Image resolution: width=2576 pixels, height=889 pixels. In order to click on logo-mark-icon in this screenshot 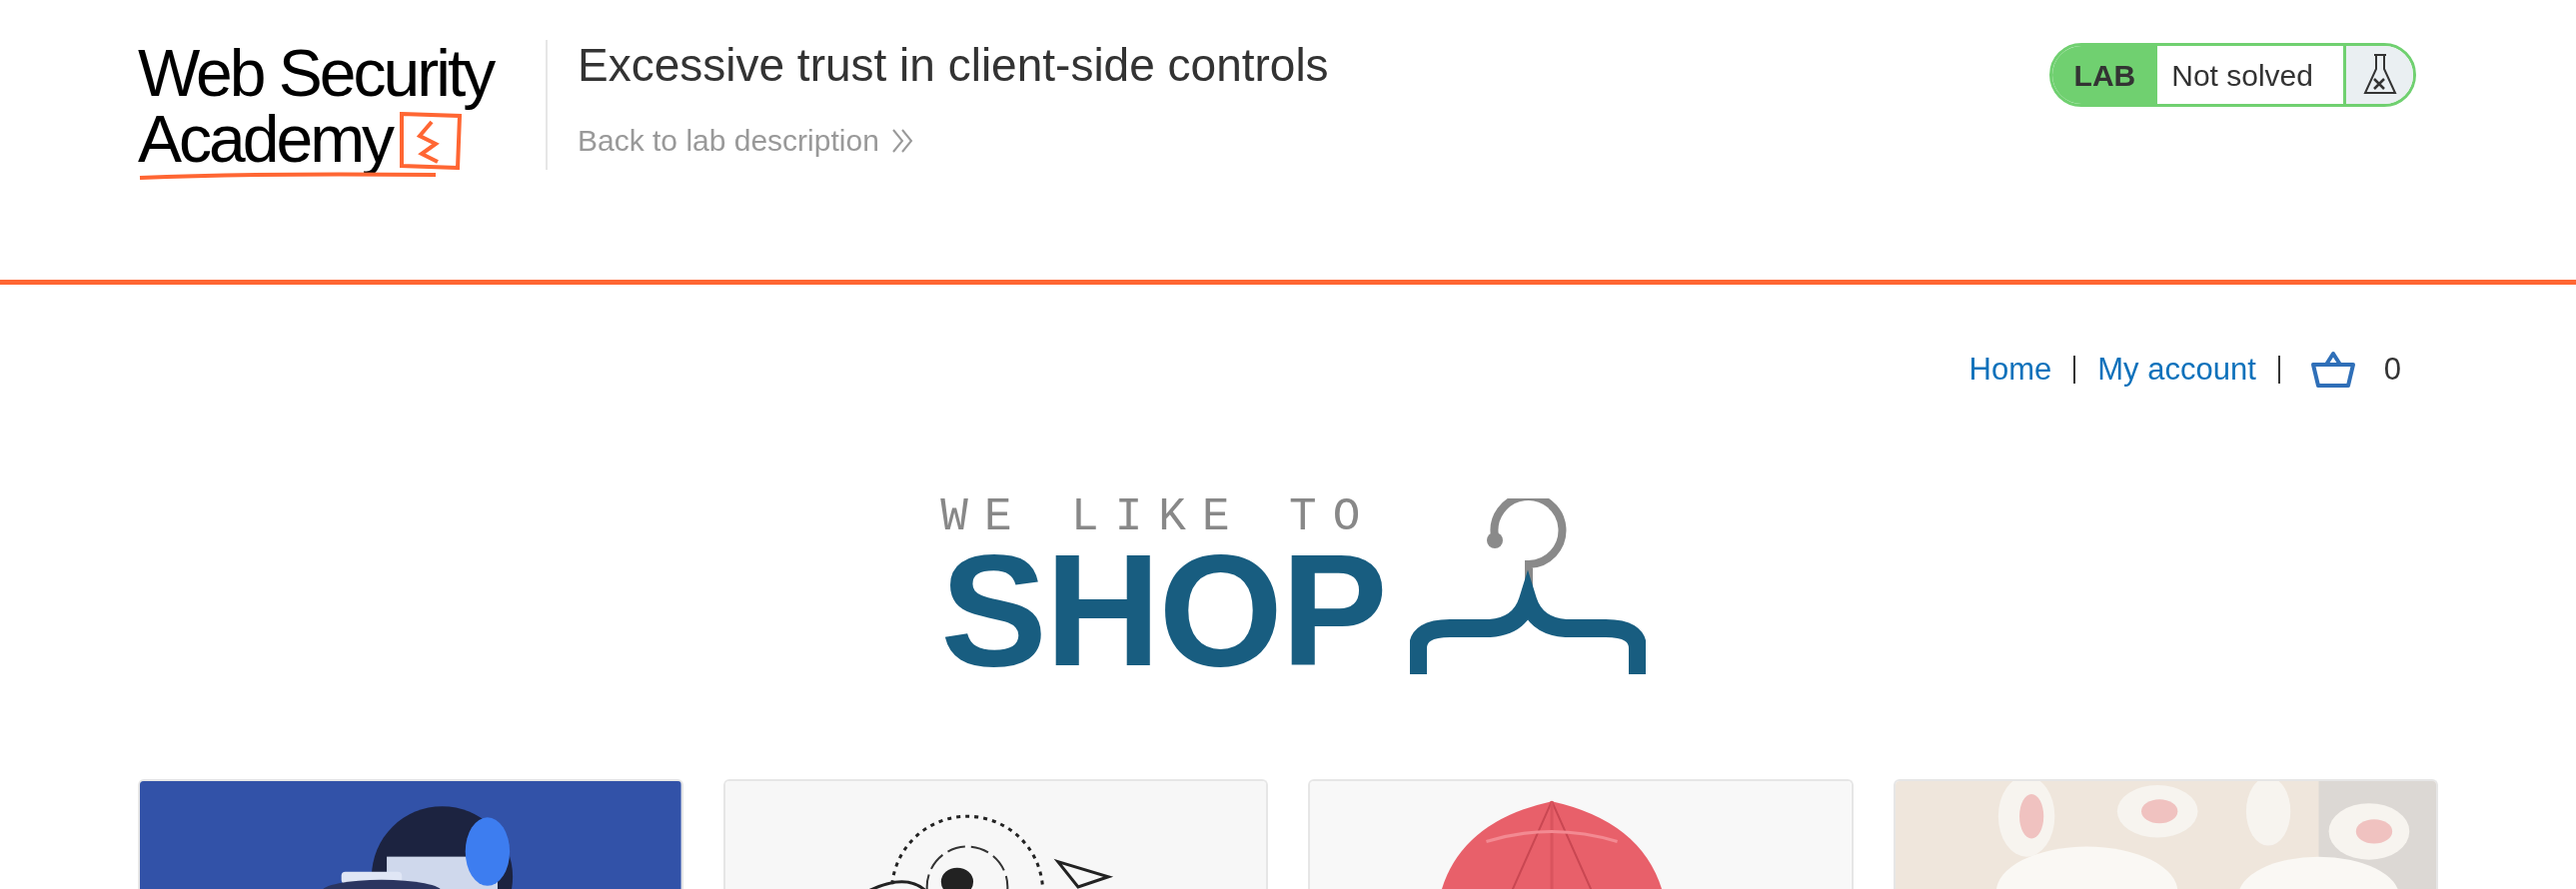, I will do `click(431, 140)`.